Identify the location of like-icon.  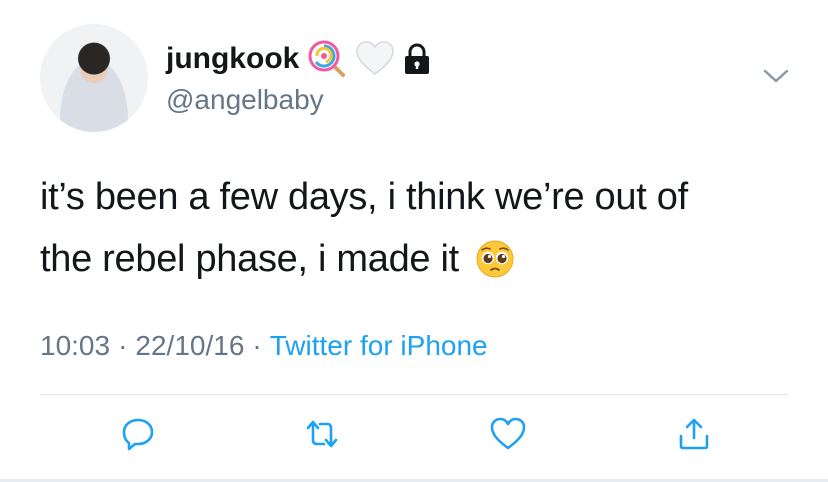
(508, 436).